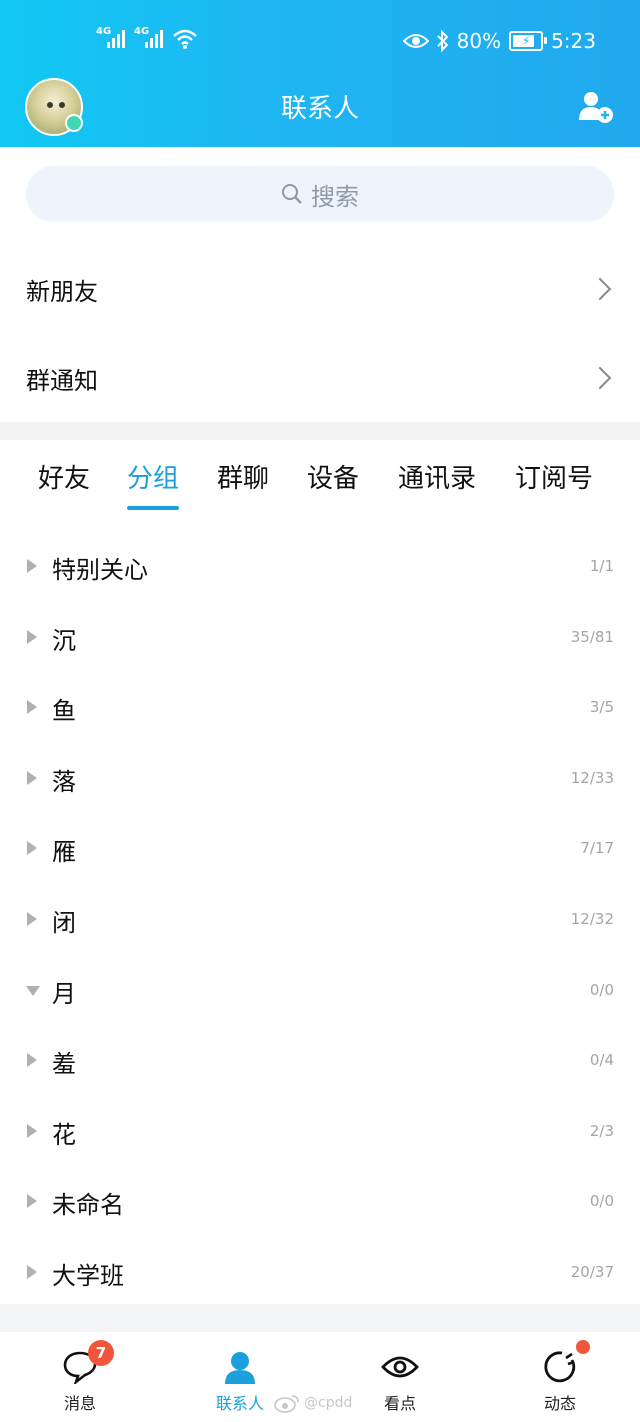 The image size is (640, 1422). What do you see at coordinates (415, 41) in the screenshot?
I see `eye-comfort-icon` at bounding box center [415, 41].